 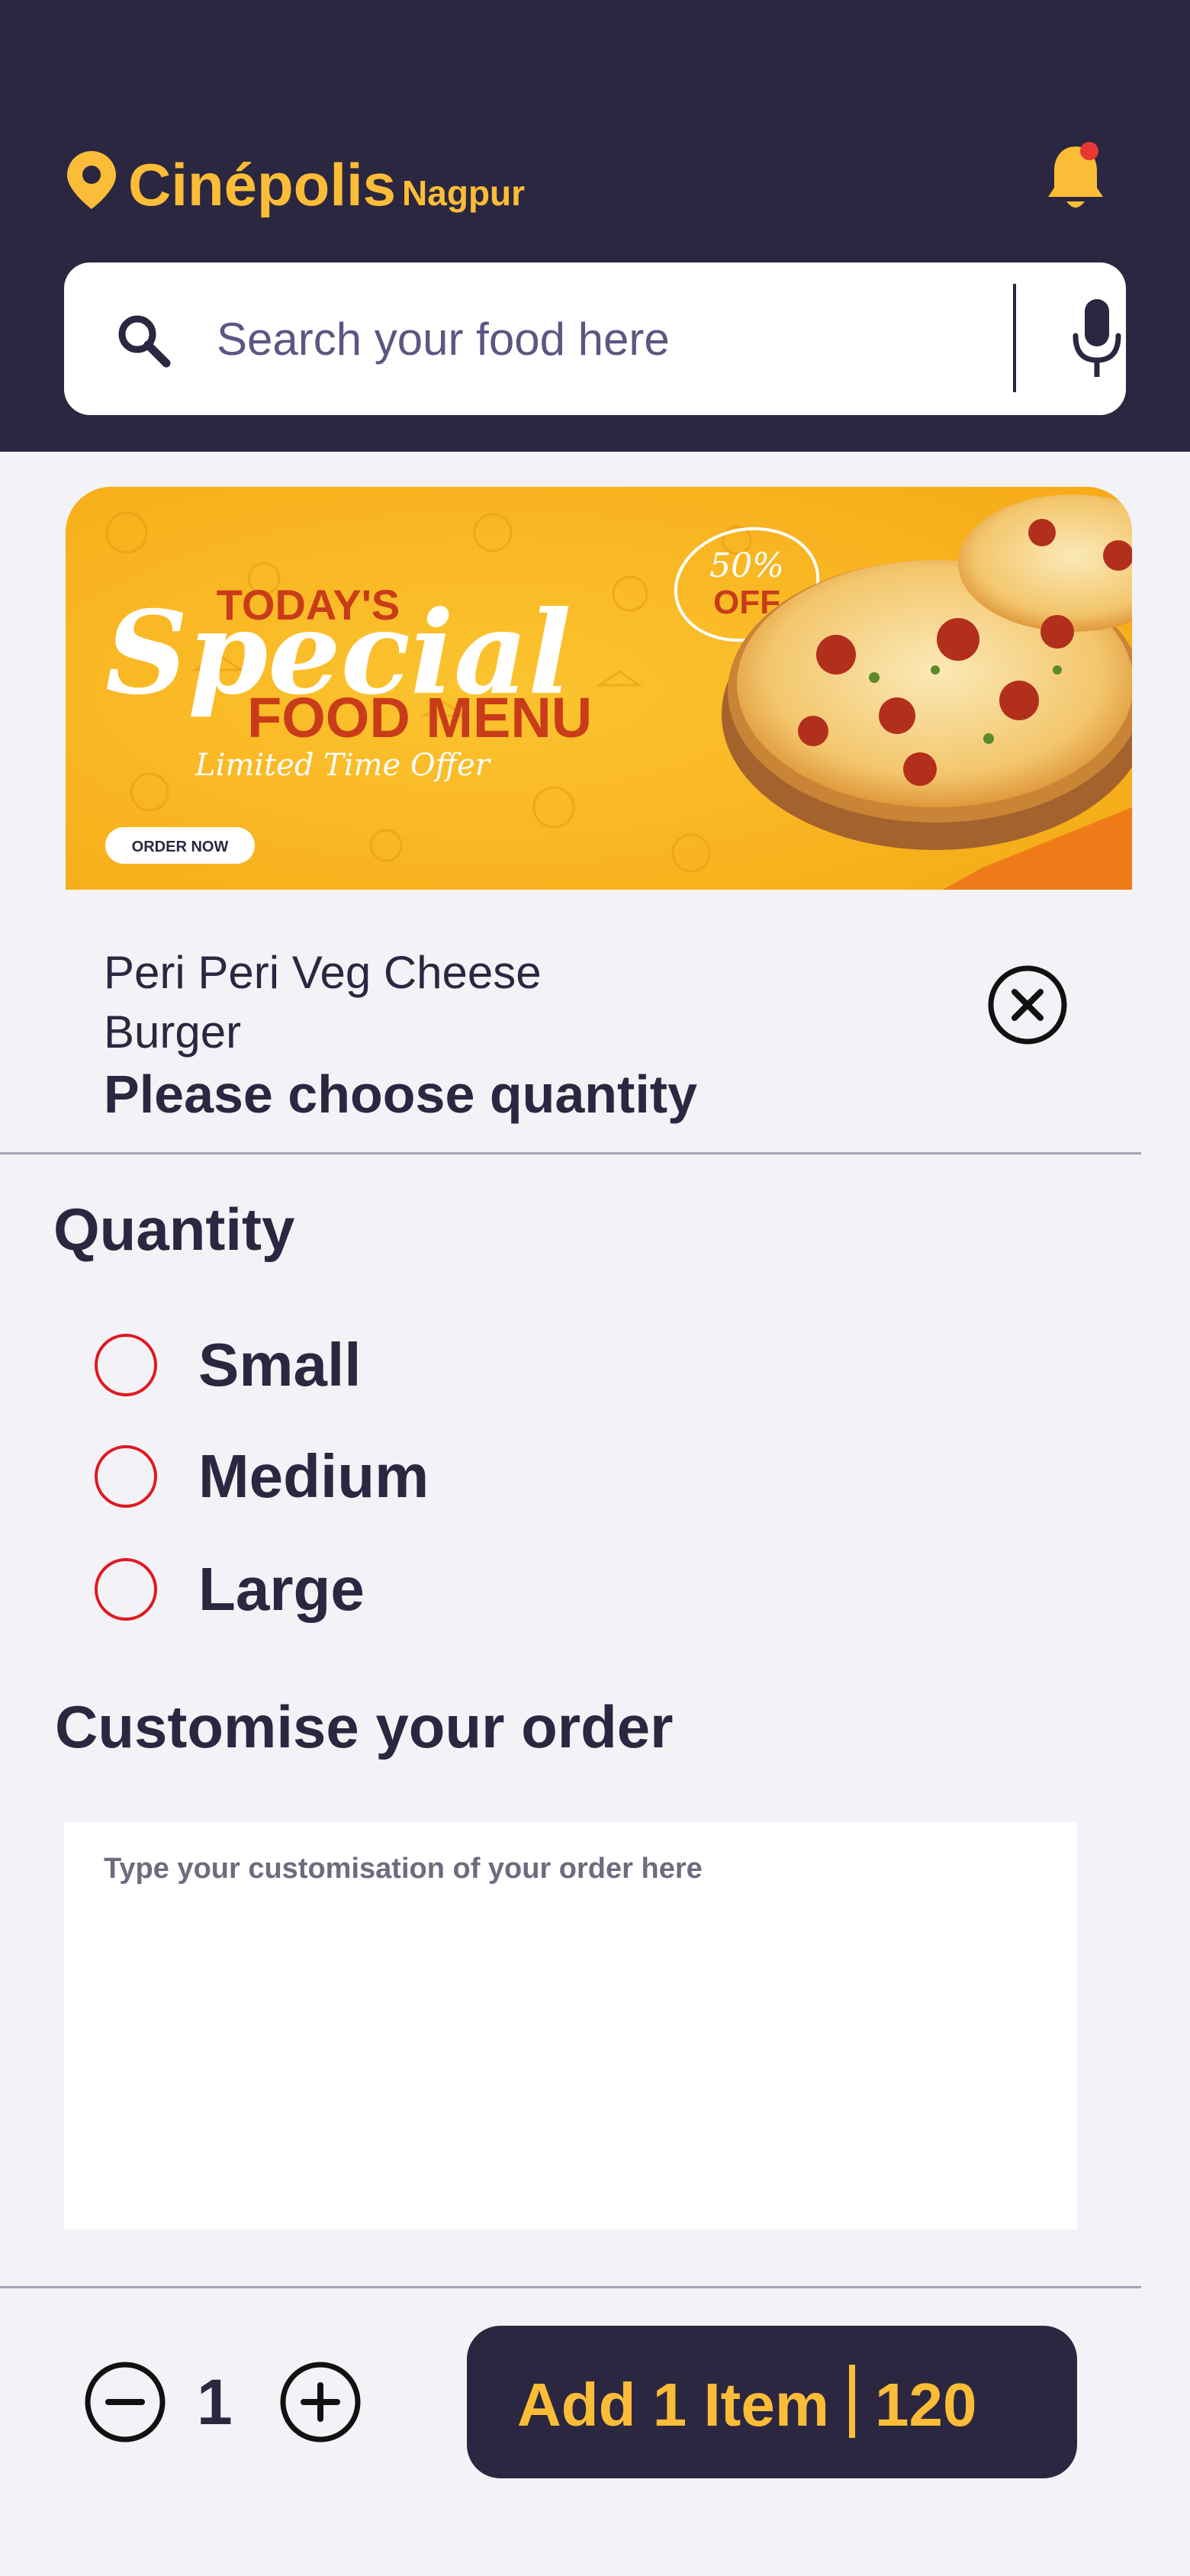 What do you see at coordinates (320, 2402) in the screenshot?
I see `plus-icon` at bounding box center [320, 2402].